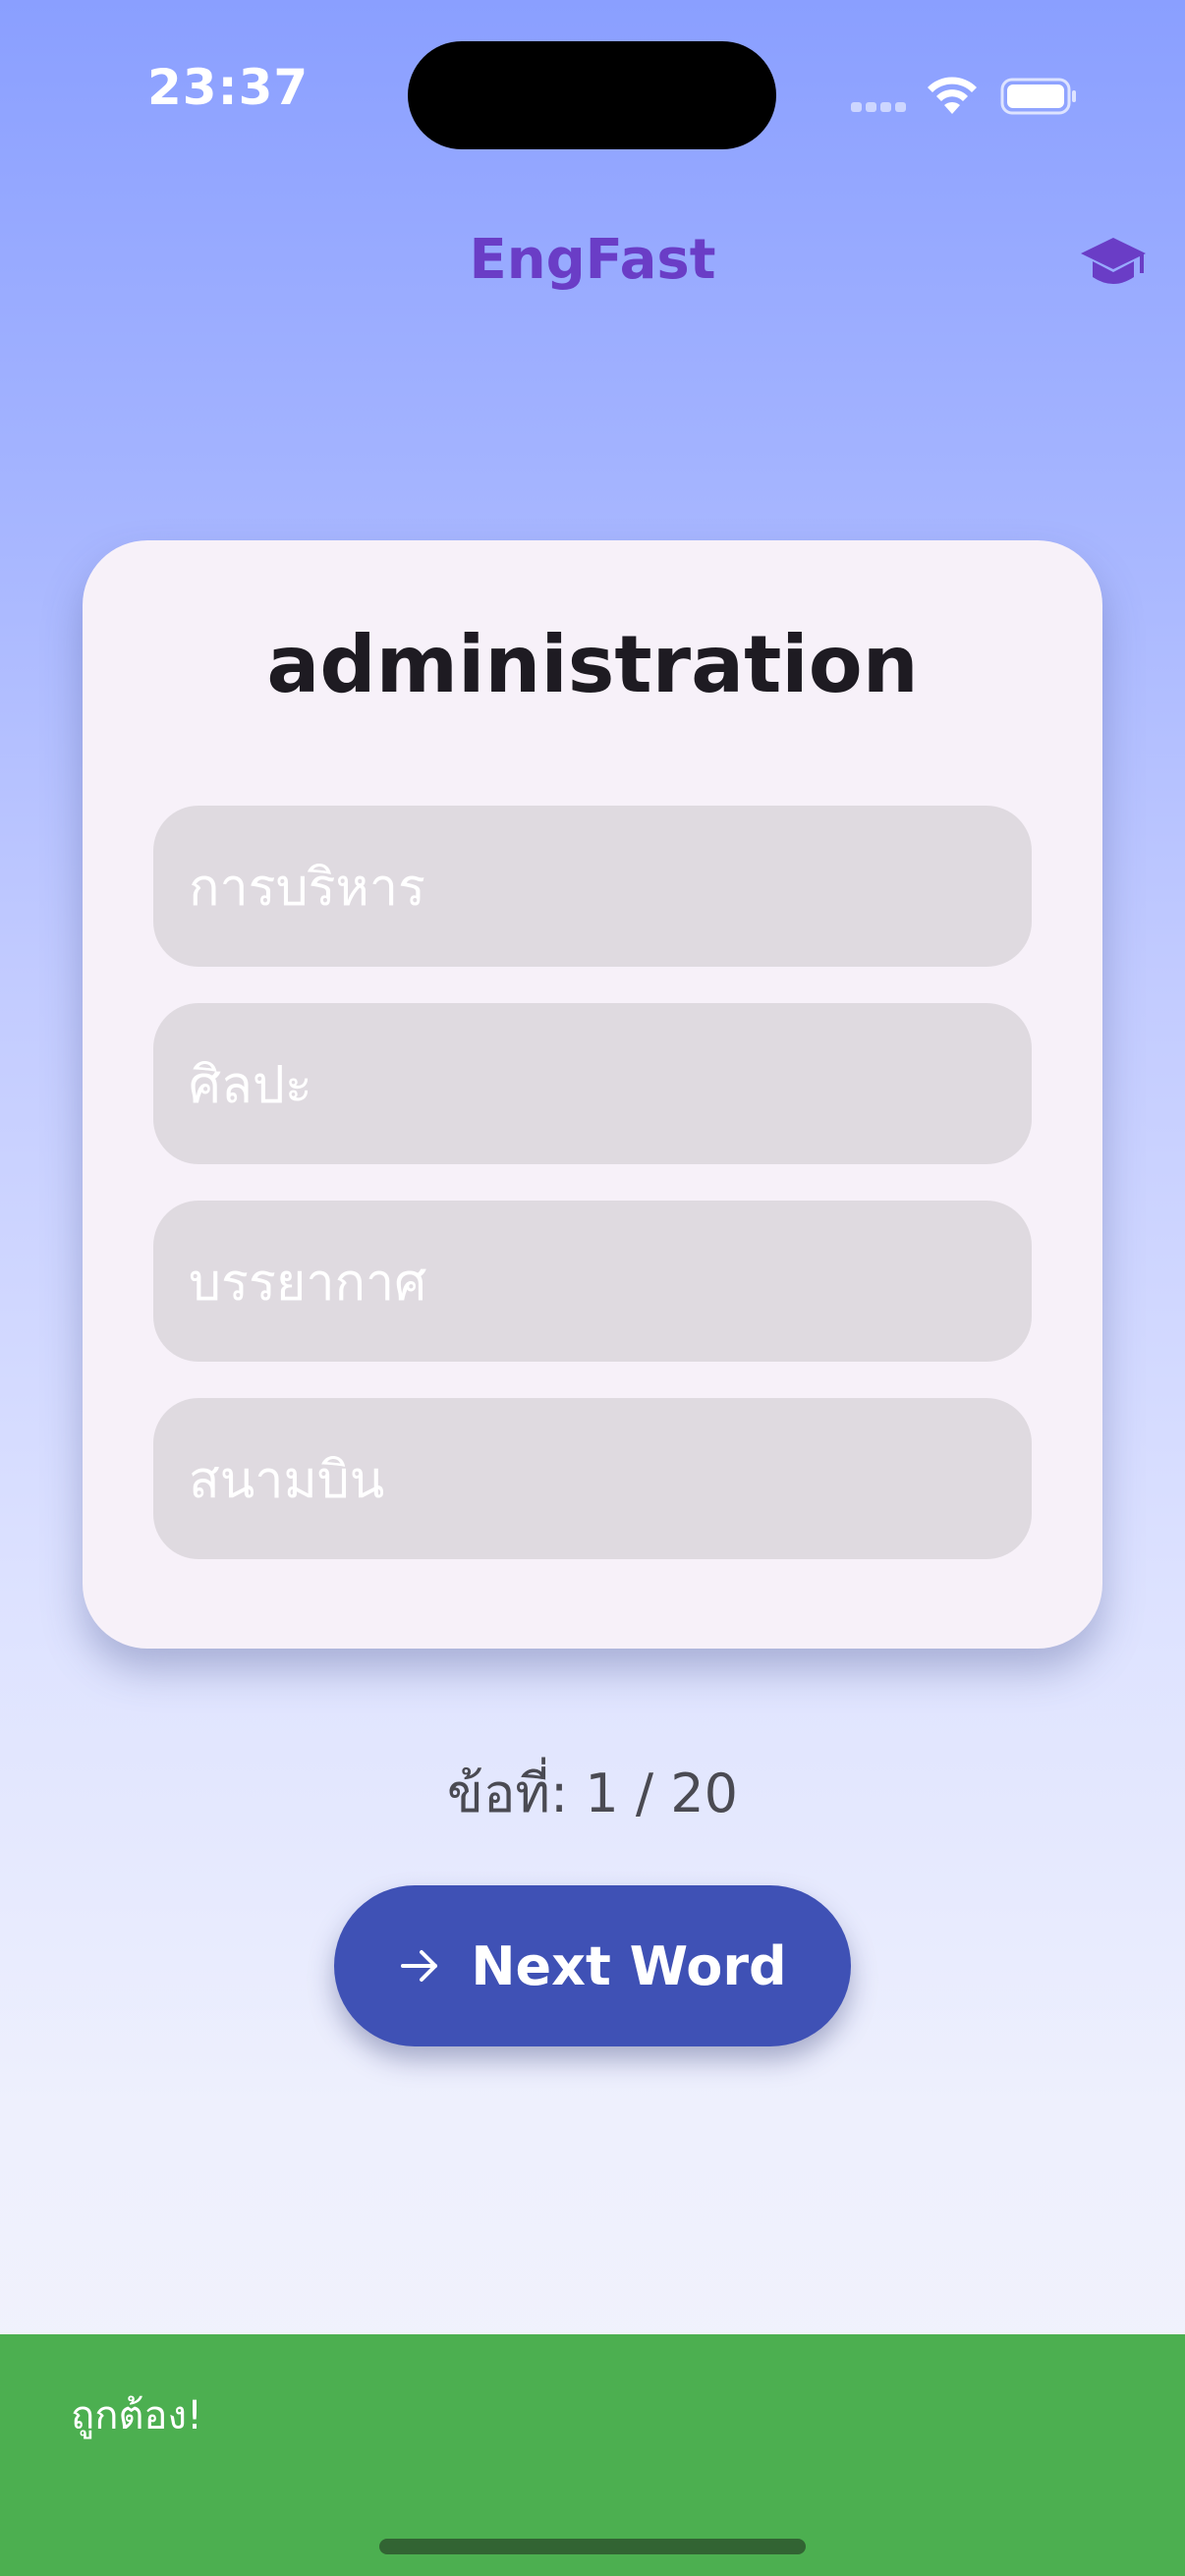 This screenshot has height=2576, width=1185. Describe the element at coordinates (592, 1281) in the screenshot. I see `answer-option: บรรยากาศ` at that location.